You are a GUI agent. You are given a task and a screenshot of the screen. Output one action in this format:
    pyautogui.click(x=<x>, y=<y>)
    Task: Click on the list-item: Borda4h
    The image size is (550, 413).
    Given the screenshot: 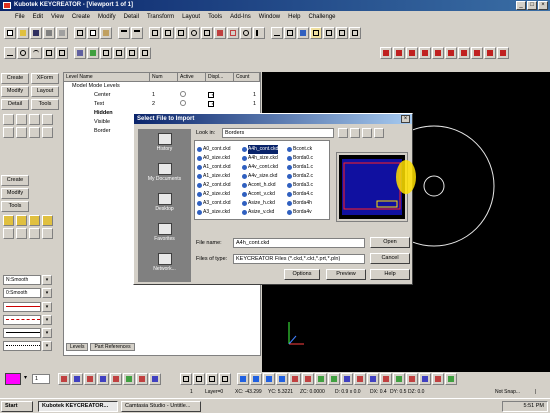 What is the action you would take?
    pyautogui.click(x=308, y=203)
    